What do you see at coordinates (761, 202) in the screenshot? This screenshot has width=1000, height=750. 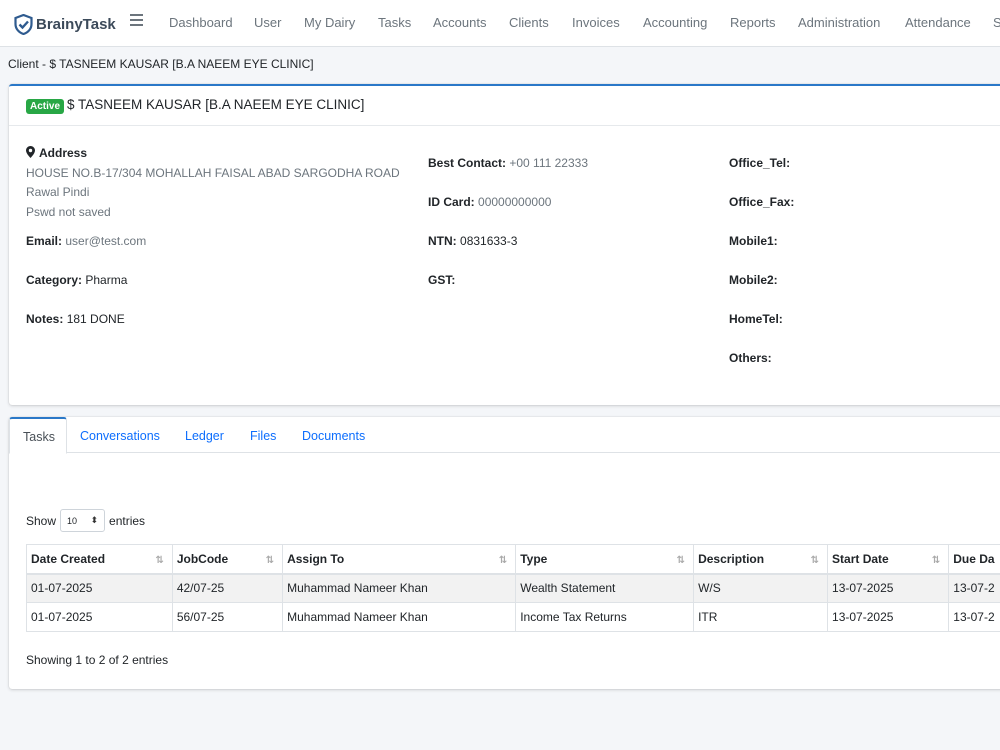 I see `office-fax-field: Office_Fax:` at bounding box center [761, 202].